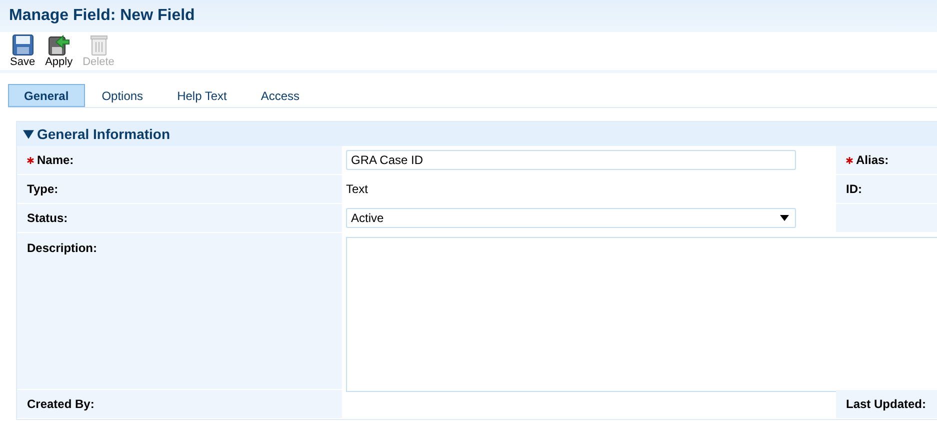  What do you see at coordinates (872, 160) in the screenshot?
I see `field-label: Alias:` at bounding box center [872, 160].